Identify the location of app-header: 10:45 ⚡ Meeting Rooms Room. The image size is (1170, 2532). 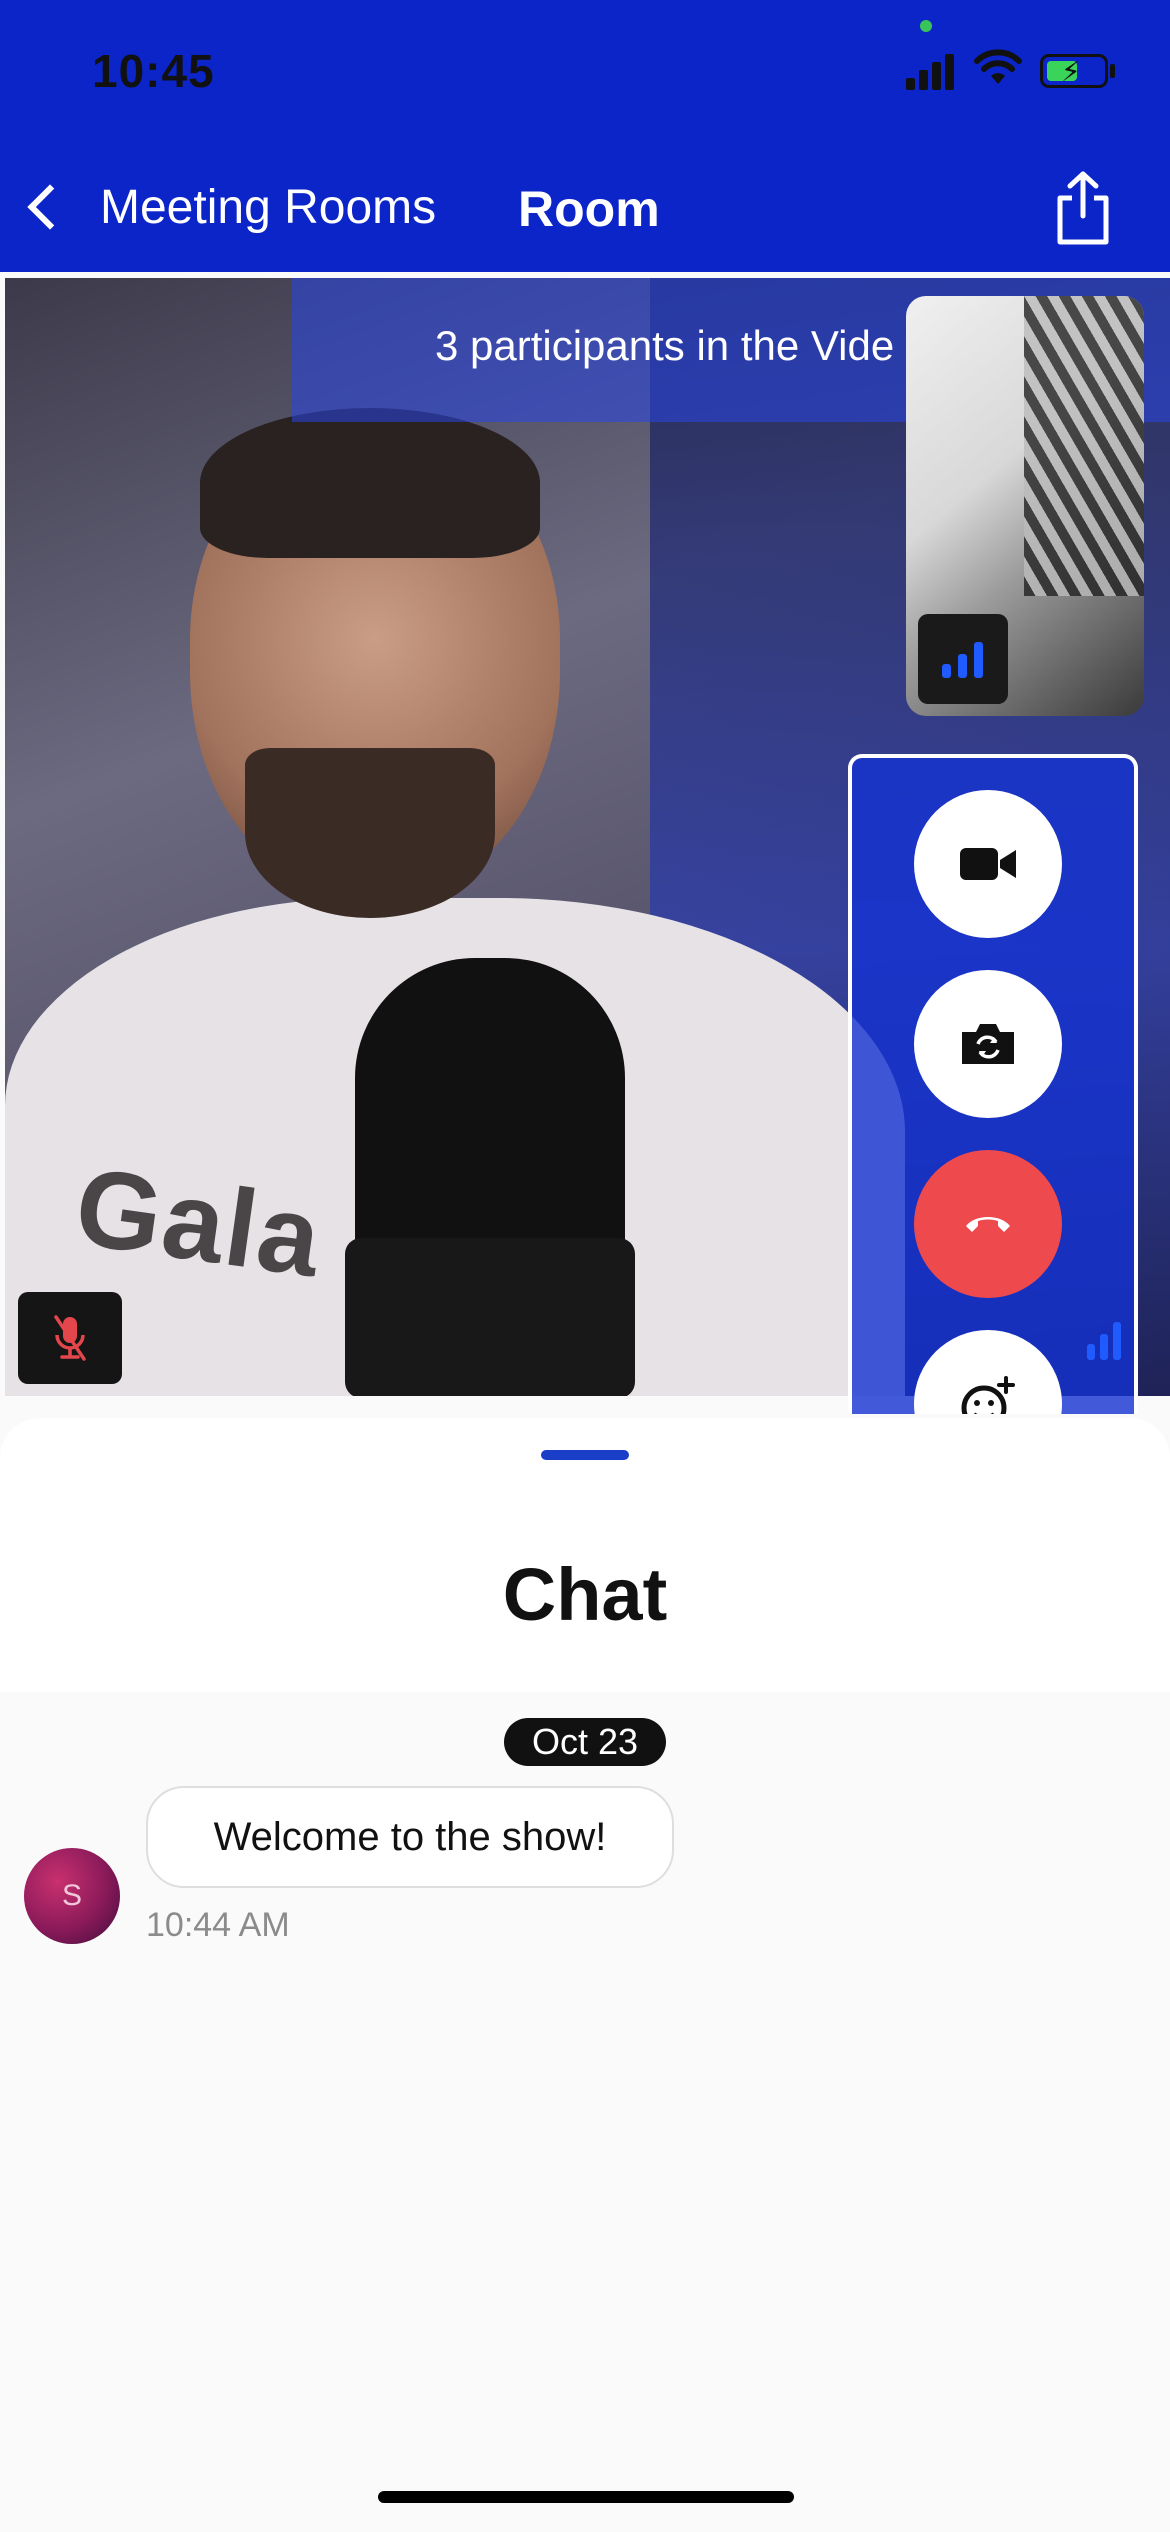
(585, 136).